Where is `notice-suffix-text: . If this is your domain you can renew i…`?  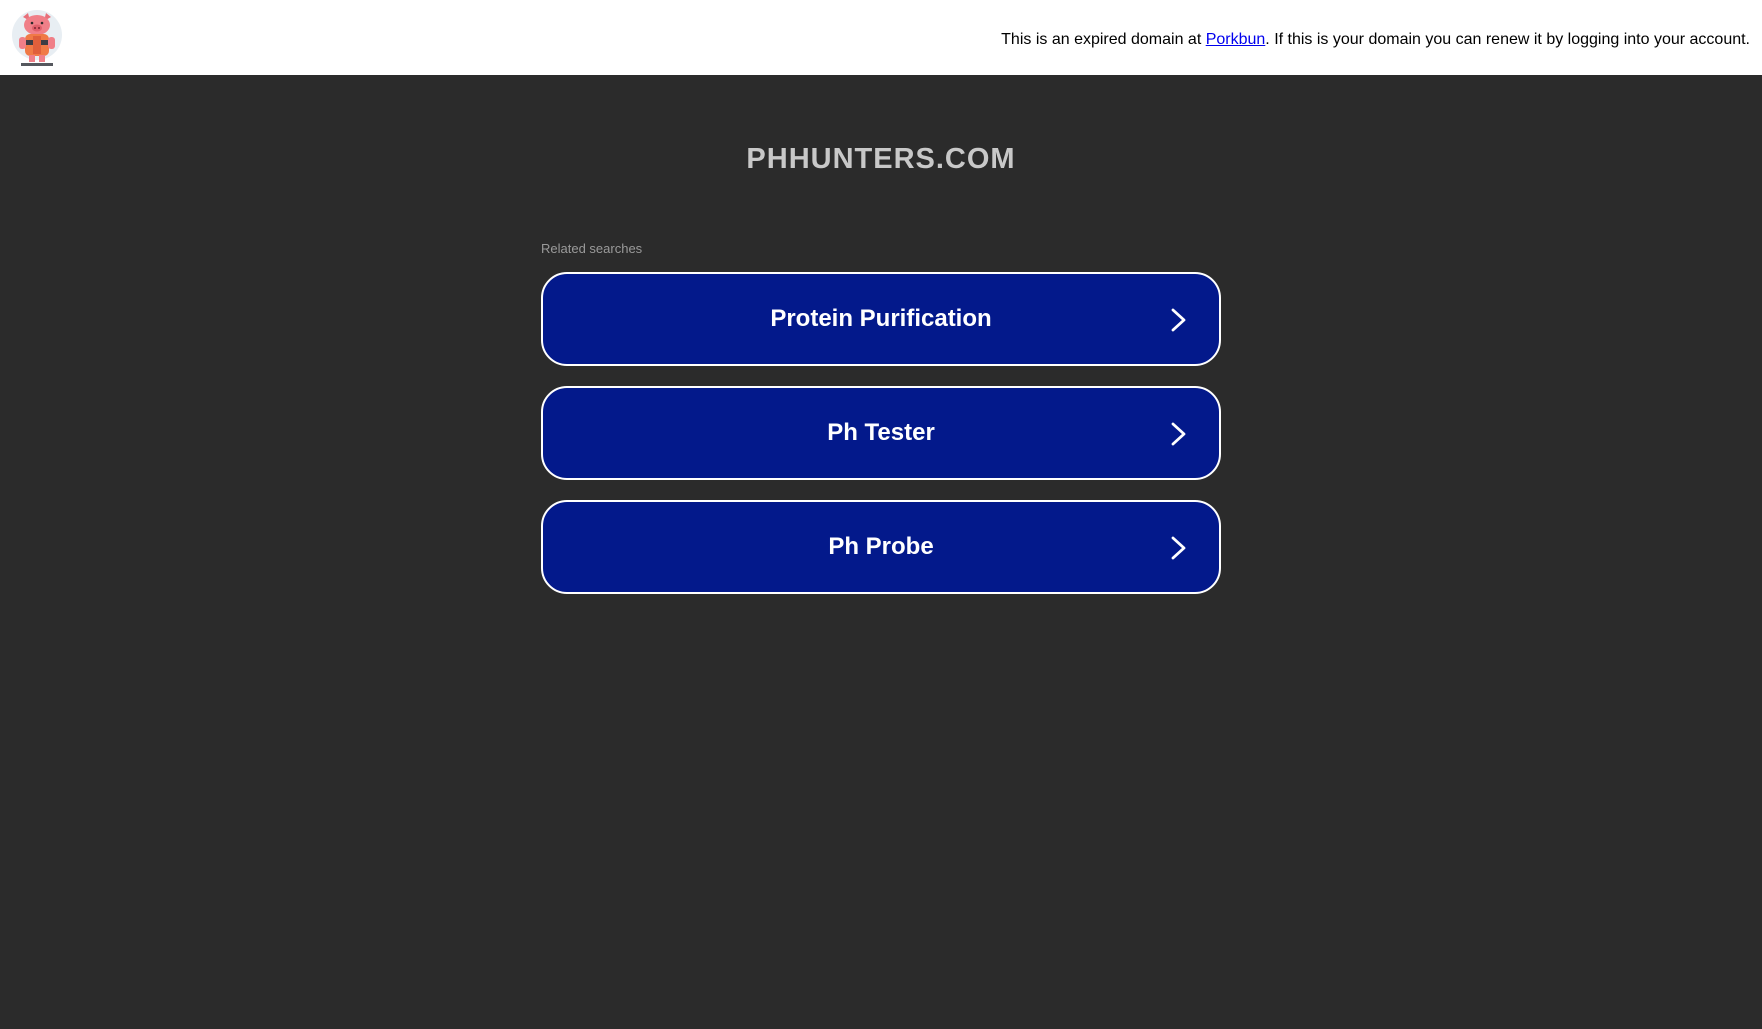 notice-suffix-text: . If this is your domain you can renew i… is located at coordinates (1507, 39).